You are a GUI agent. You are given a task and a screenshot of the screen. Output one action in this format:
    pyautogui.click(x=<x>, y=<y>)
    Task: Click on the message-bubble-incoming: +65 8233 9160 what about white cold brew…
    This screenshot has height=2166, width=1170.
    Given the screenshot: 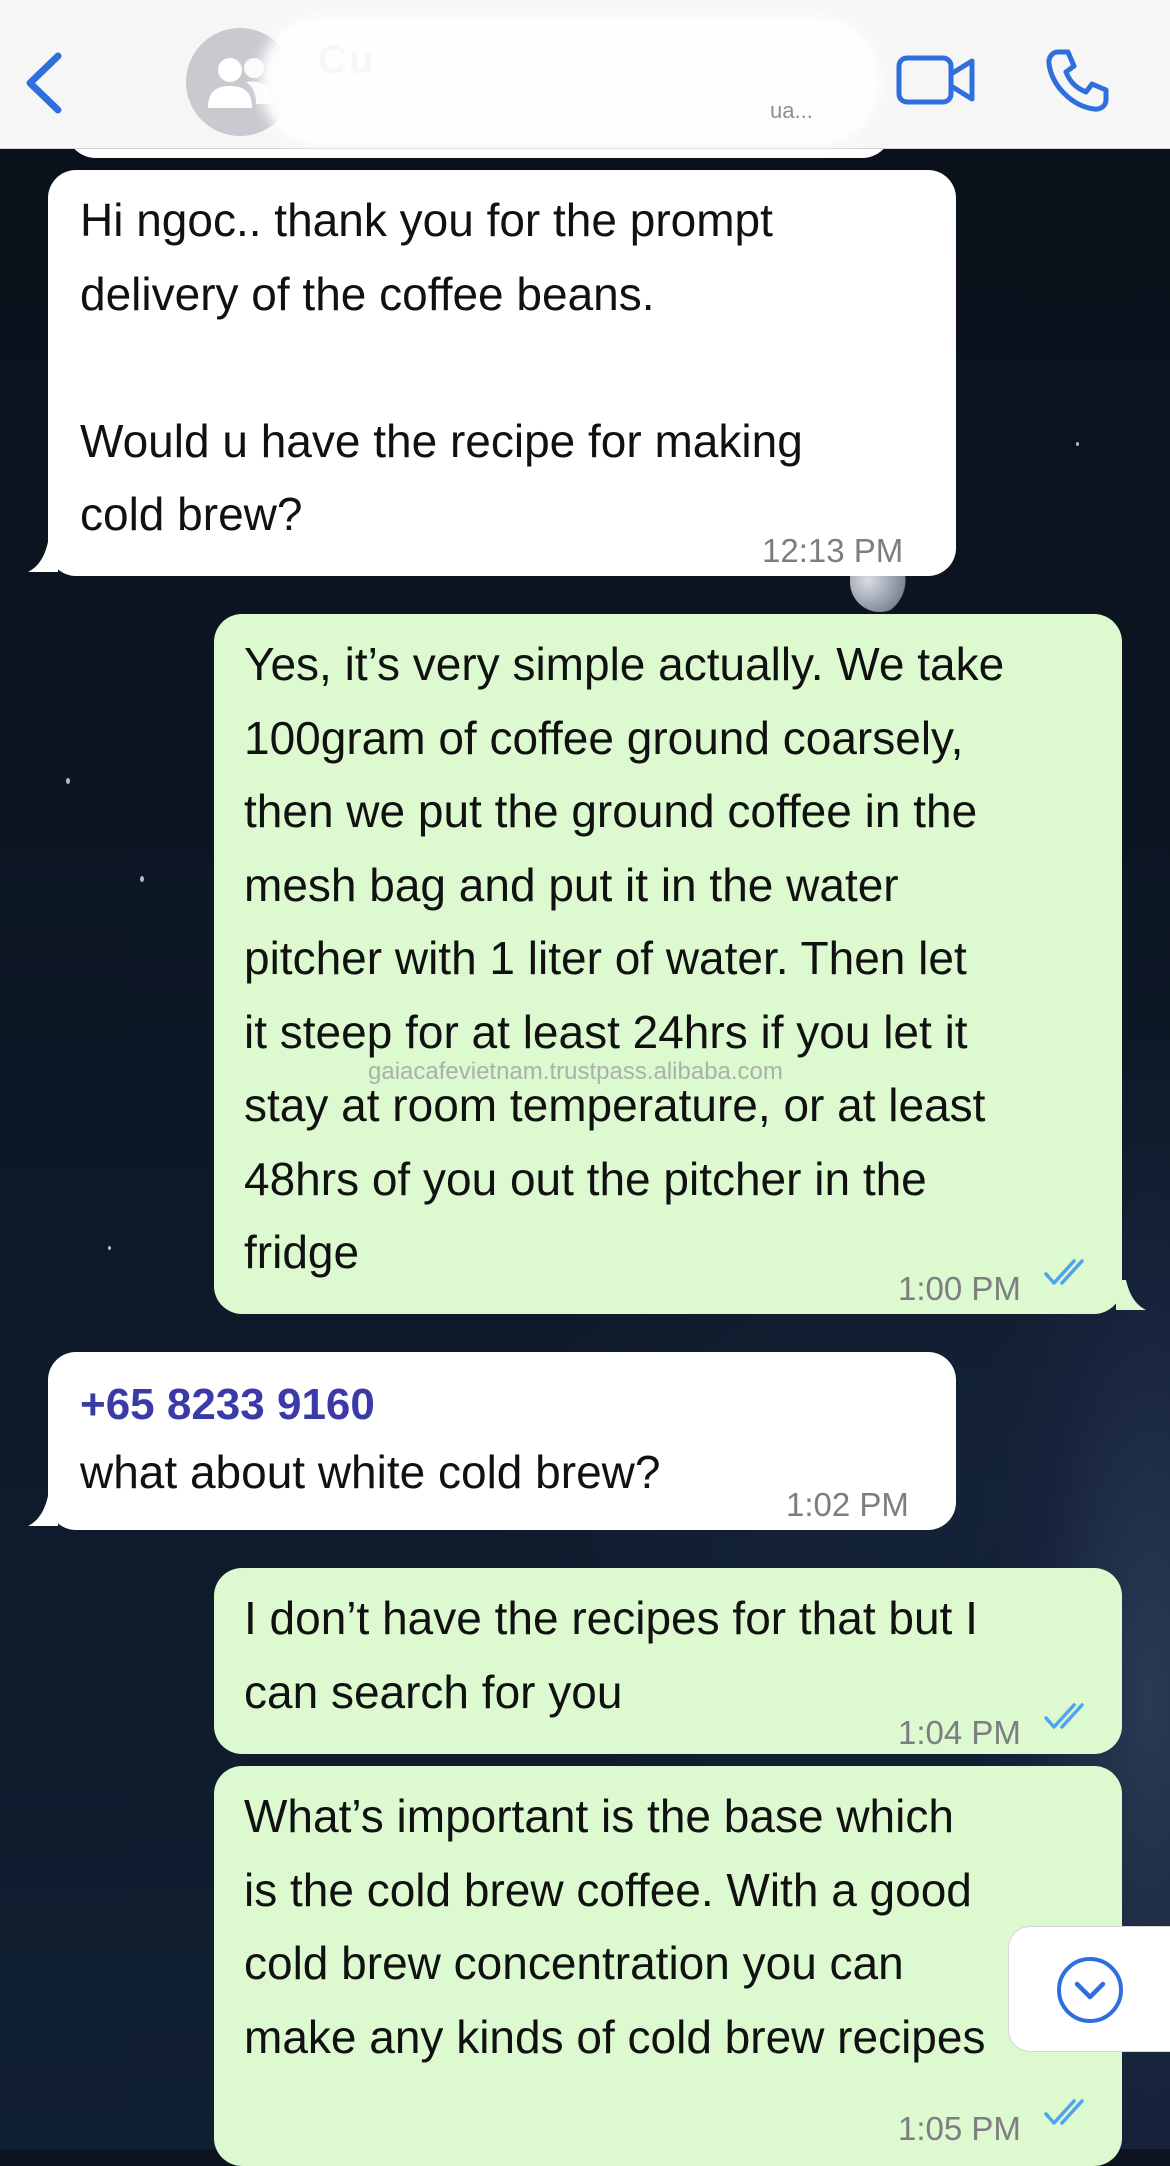 What is the action you would take?
    pyautogui.click(x=502, y=1441)
    